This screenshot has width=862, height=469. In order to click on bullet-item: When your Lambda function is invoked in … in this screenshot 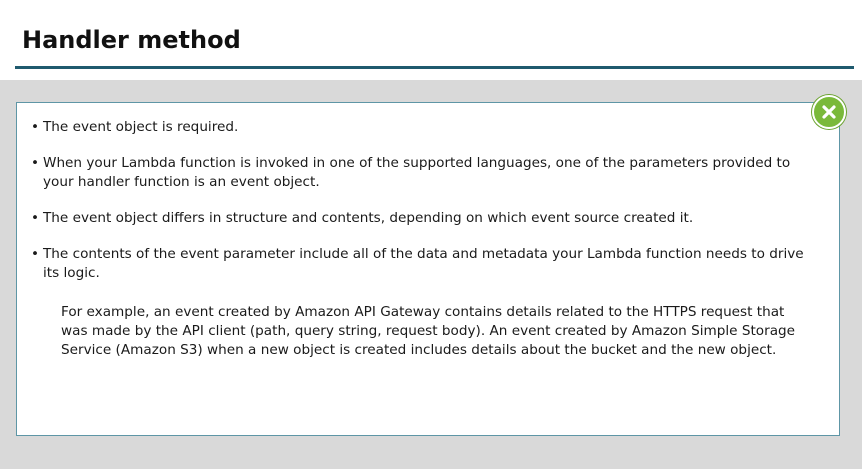, I will do `click(421, 173)`.